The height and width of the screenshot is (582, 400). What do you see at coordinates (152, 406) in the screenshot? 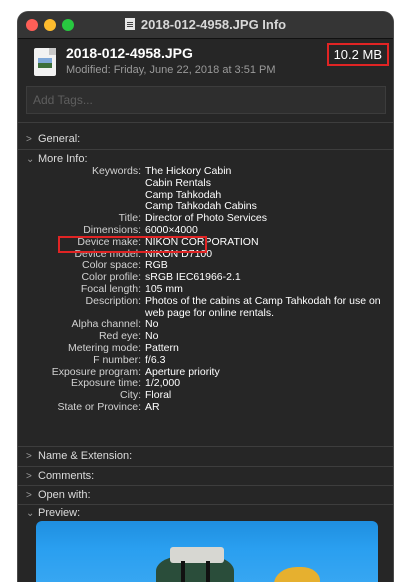
I see `info-value: AR` at bounding box center [152, 406].